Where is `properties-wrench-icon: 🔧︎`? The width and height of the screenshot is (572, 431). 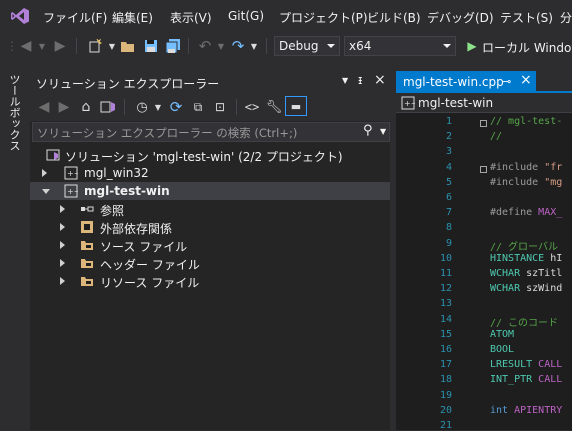 properties-wrench-icon: 🔧︎ is located at coordinates (274, 107).